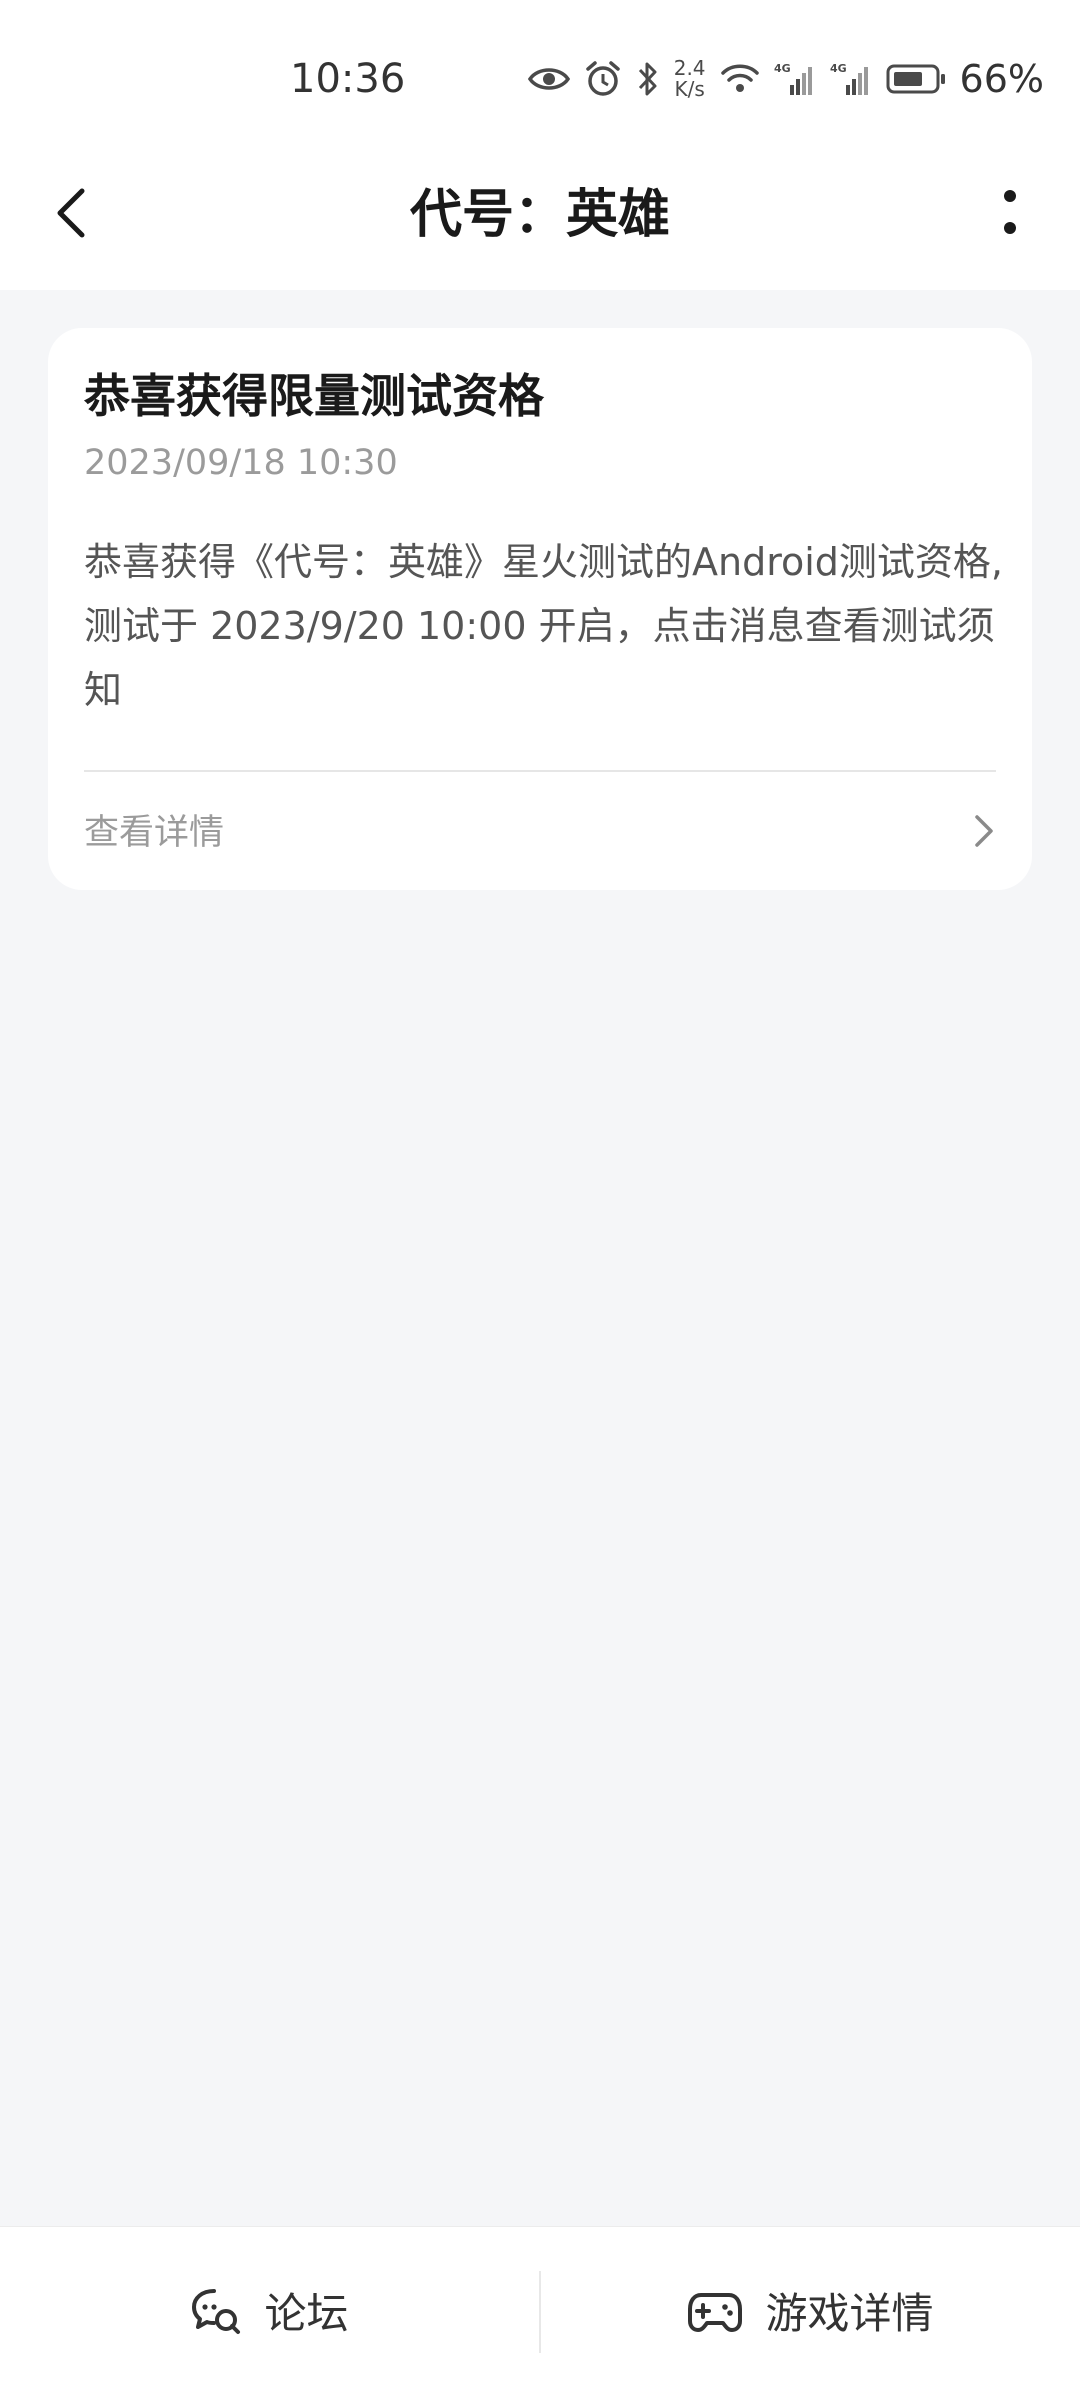 Image resolution: width=1080 pixels, height=2401 pixels. What do you see at coordinates (715, 2314) in the screenshot?
I see `gamepad-icon` at bounding box center [715, 2314].